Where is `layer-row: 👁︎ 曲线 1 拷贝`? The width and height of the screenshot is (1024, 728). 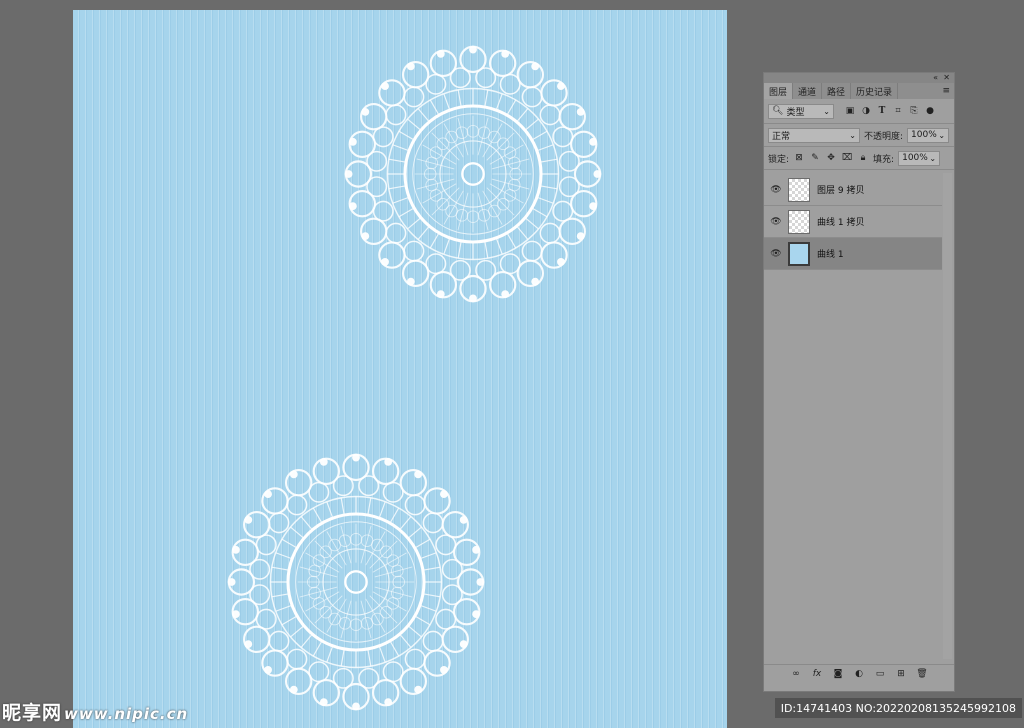 layer-row: 👁︎ 曲线 1 拷贝 is located at coordinates (853, 222).